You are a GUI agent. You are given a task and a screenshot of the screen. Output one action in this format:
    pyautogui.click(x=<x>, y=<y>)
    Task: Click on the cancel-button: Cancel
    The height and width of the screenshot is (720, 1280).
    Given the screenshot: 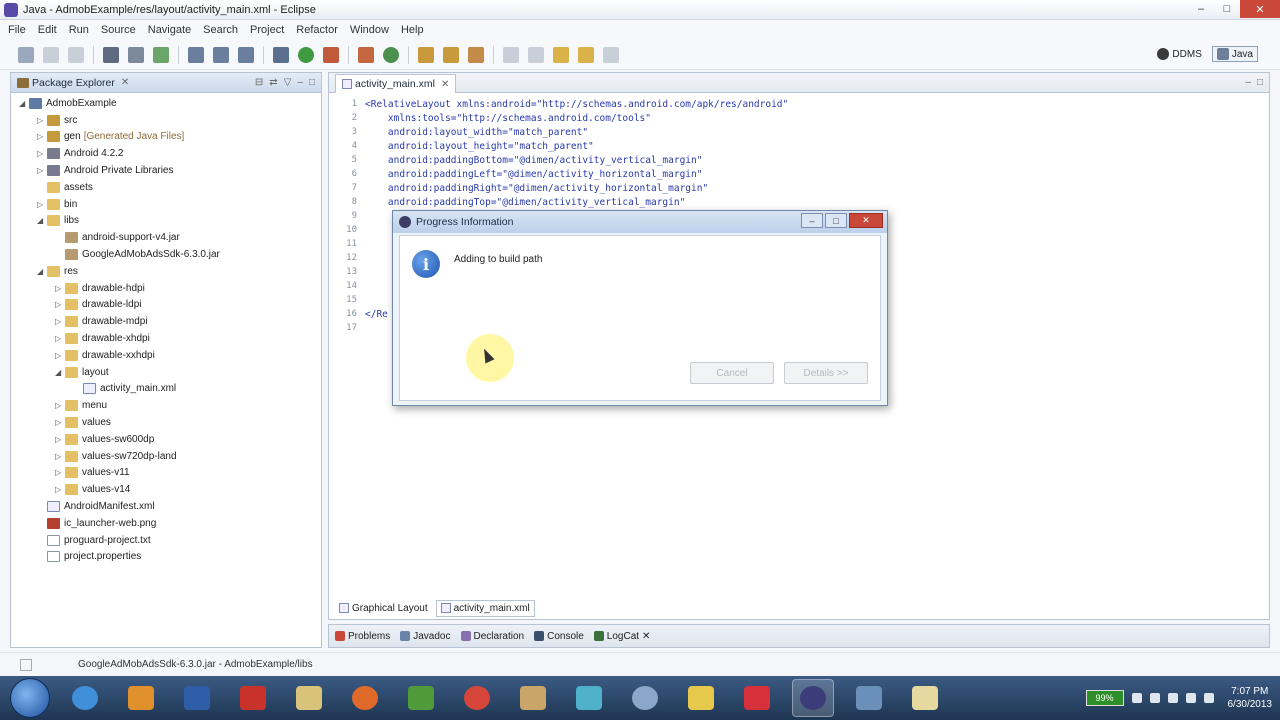 What is the action you would take?
    pyautogui.click(x=732, y=373)
    